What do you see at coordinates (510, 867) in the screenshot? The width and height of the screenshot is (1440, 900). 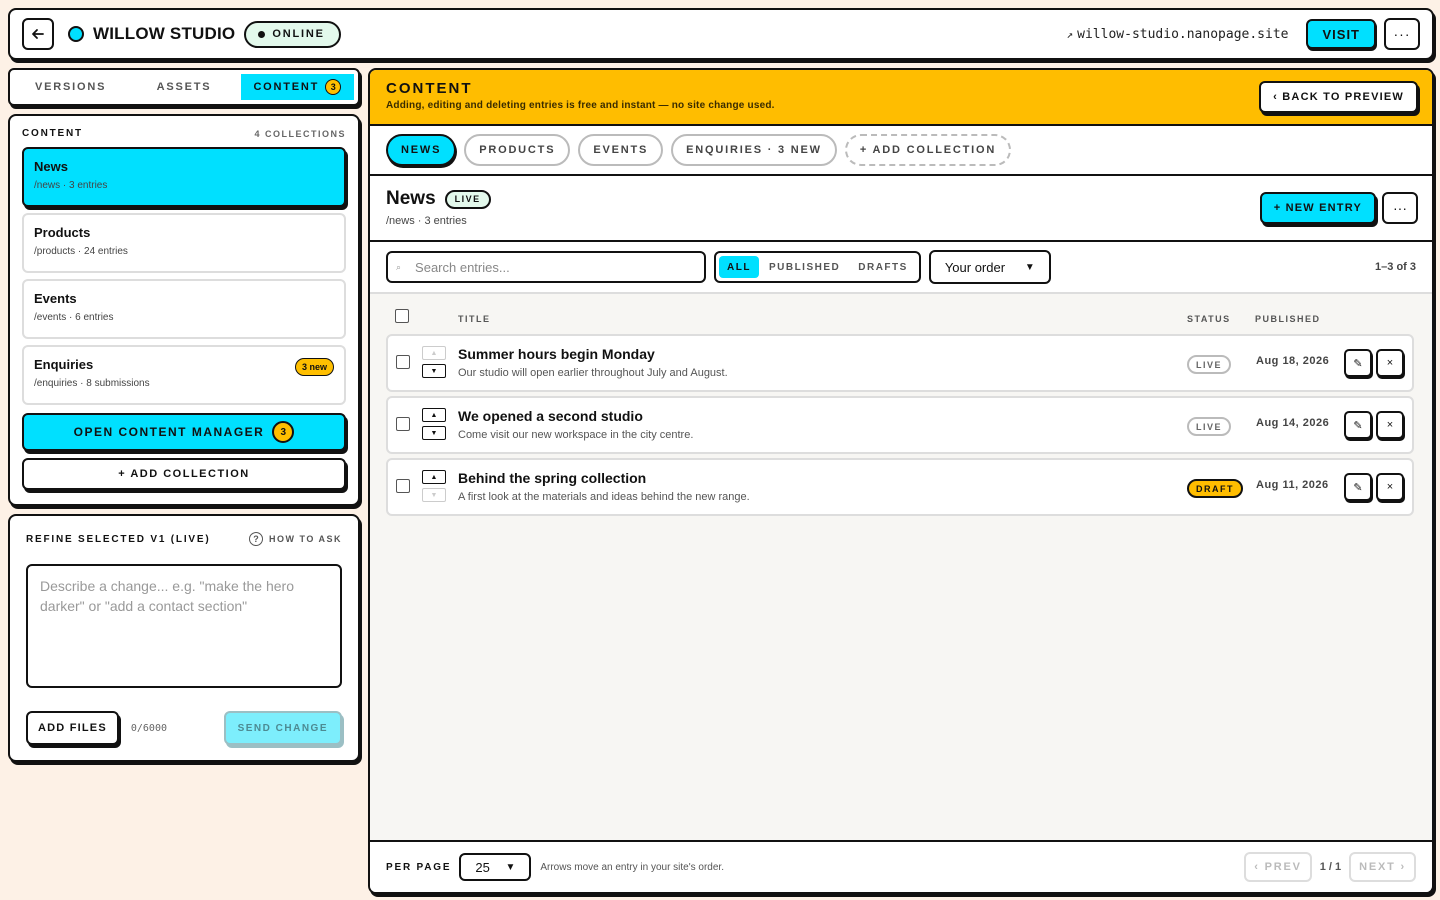 I see `chevron-down-icon: ▼` at bounding box center [510, 867].